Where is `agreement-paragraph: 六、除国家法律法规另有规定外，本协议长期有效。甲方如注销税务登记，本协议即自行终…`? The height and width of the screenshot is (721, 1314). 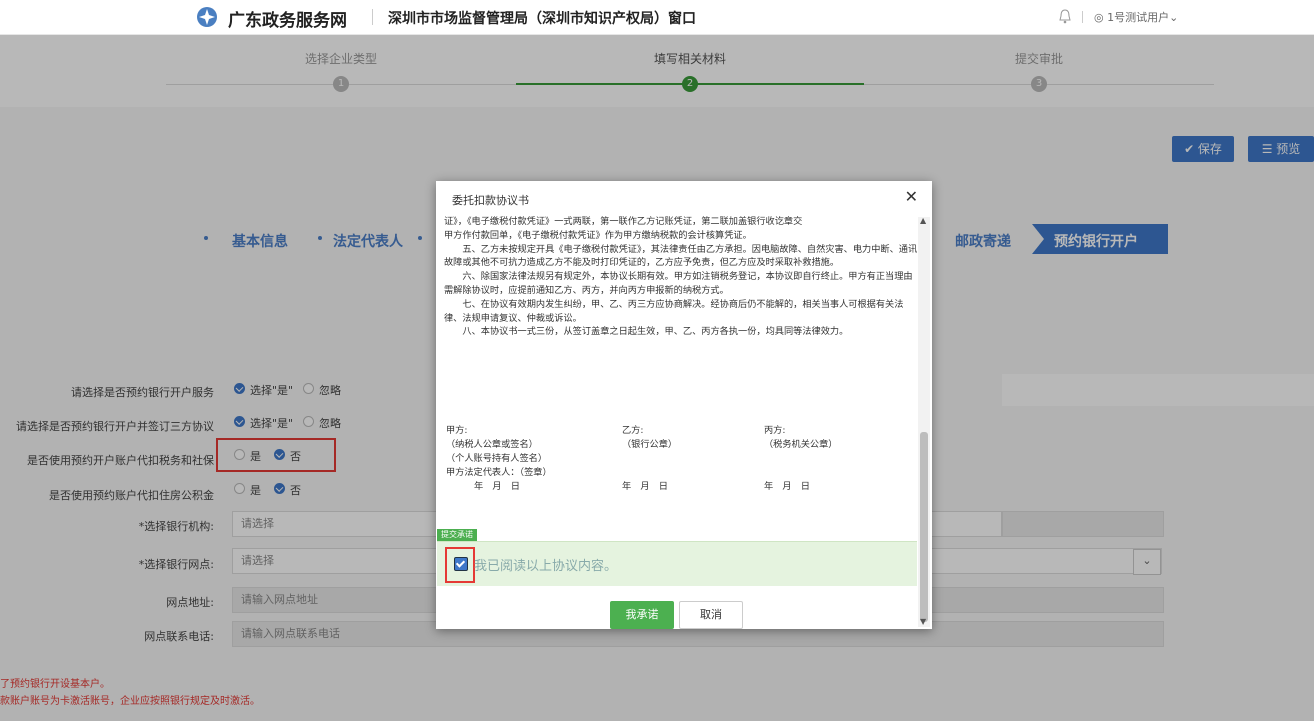
agreement-paragraph: 六、除国家法律法规另有规定外，本协议长期有效。甲方如注销税务登记，本协议即自行终… is located at coordinates (678, 283).